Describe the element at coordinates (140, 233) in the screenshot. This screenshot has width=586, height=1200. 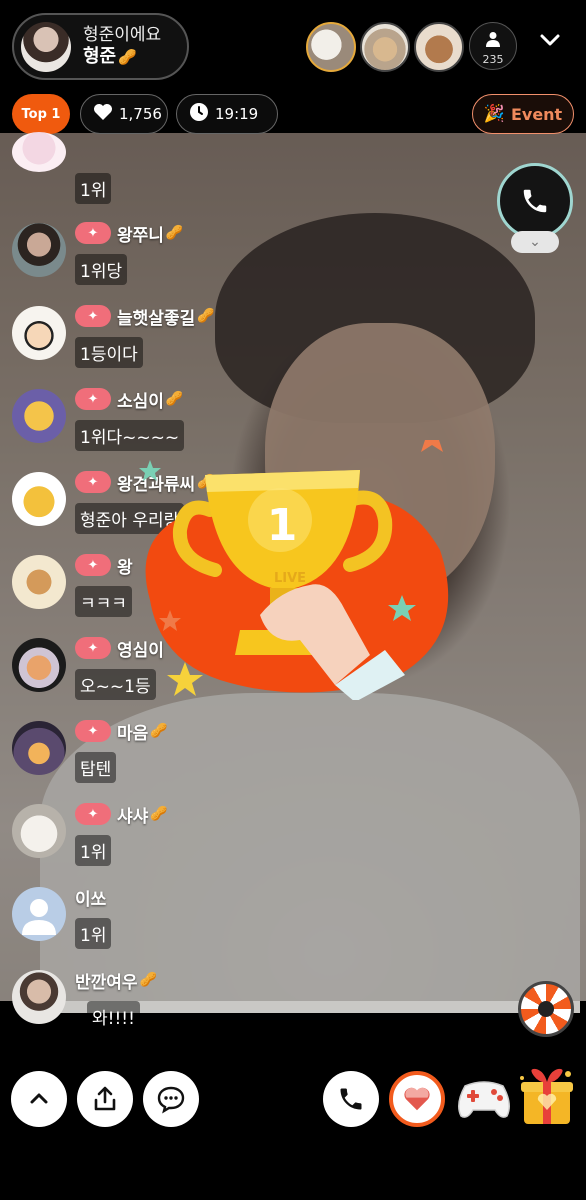
I see `chat-nickname: 왕쭈니` at that location.